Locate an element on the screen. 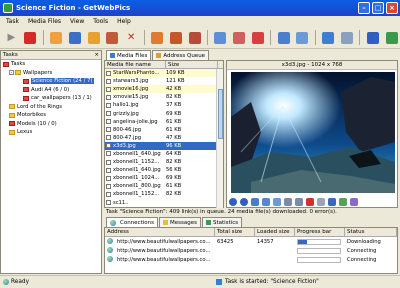 The width and height of the screenshot is (400, 288). image-button is located at coordinates (220, 37).